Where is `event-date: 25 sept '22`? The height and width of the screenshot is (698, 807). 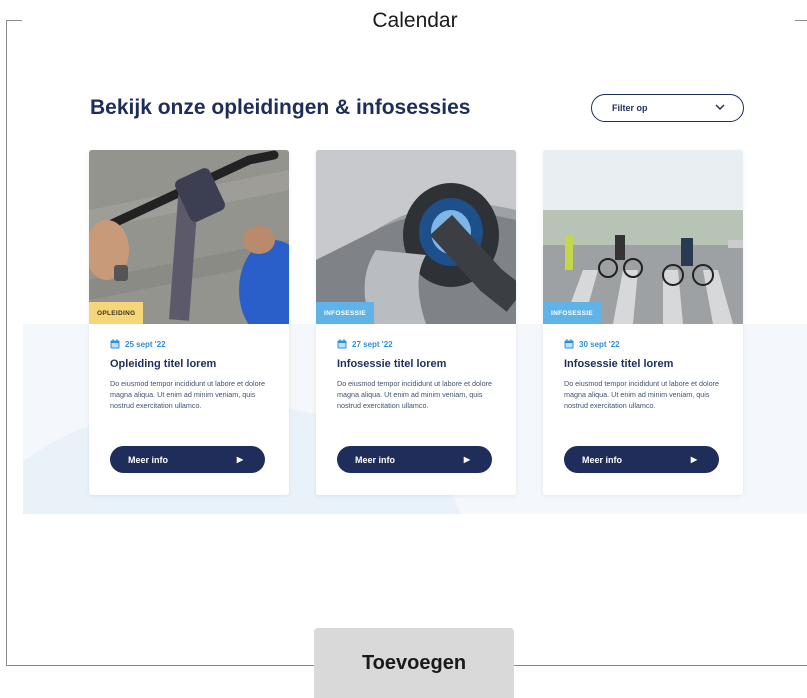 event-date: 25 sept '22 is located at coordinates (138, 344).